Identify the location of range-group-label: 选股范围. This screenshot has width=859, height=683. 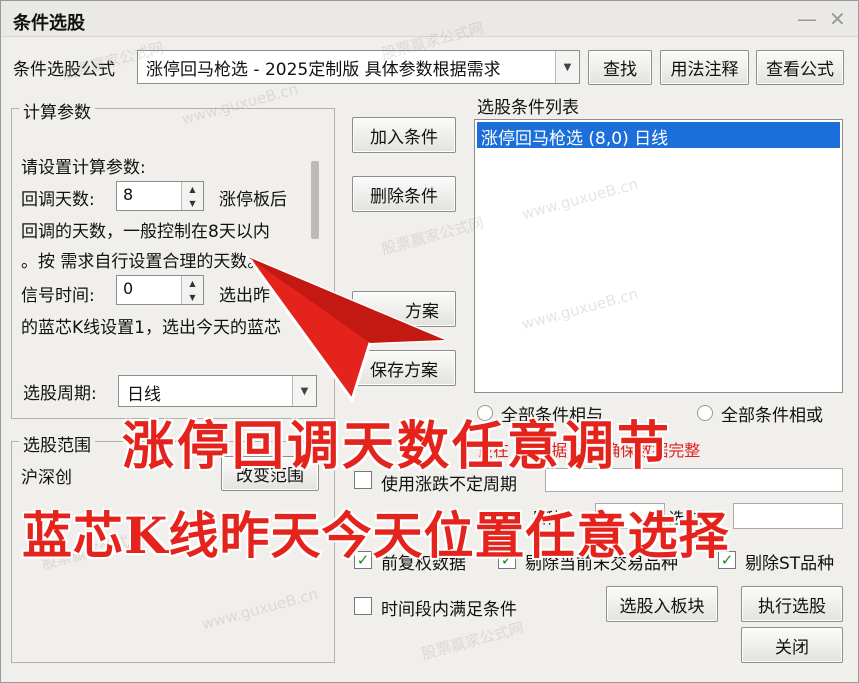
(57, 443).